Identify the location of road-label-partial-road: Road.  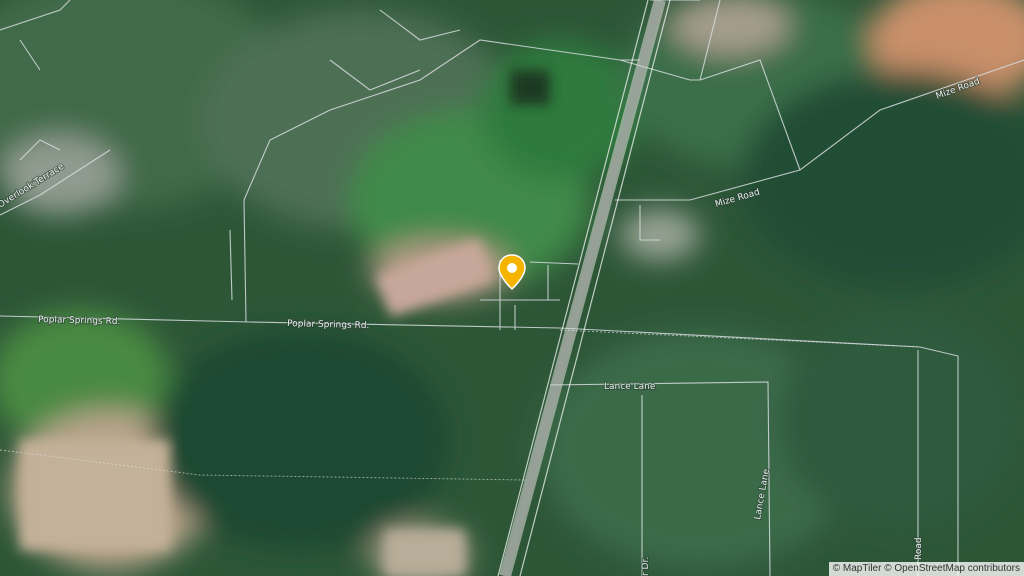
(919, 548).